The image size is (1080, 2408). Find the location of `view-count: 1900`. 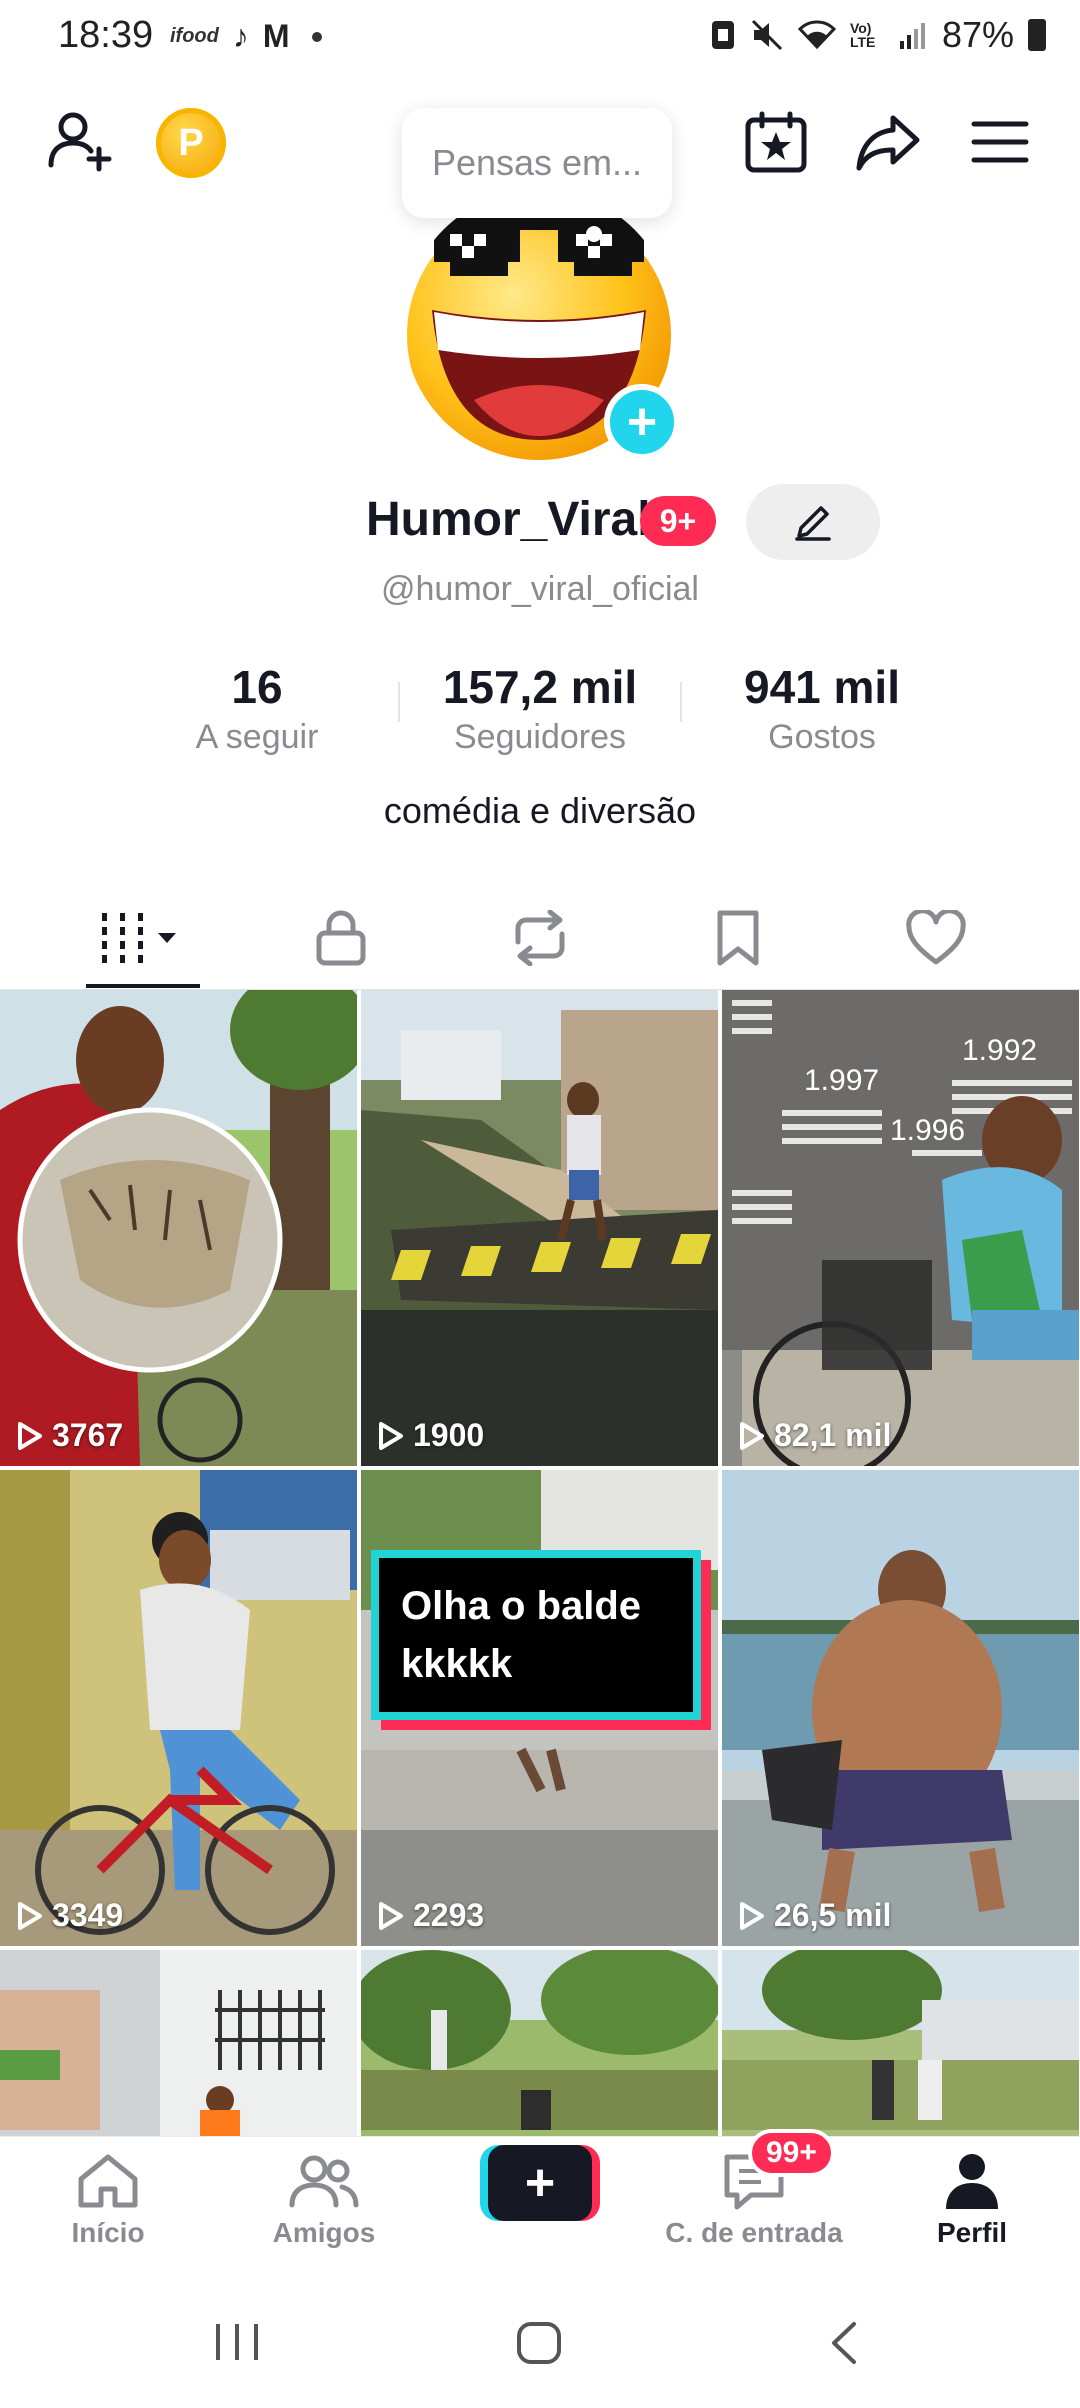

view-count: 1900 is located at coordinates (430, 1435).